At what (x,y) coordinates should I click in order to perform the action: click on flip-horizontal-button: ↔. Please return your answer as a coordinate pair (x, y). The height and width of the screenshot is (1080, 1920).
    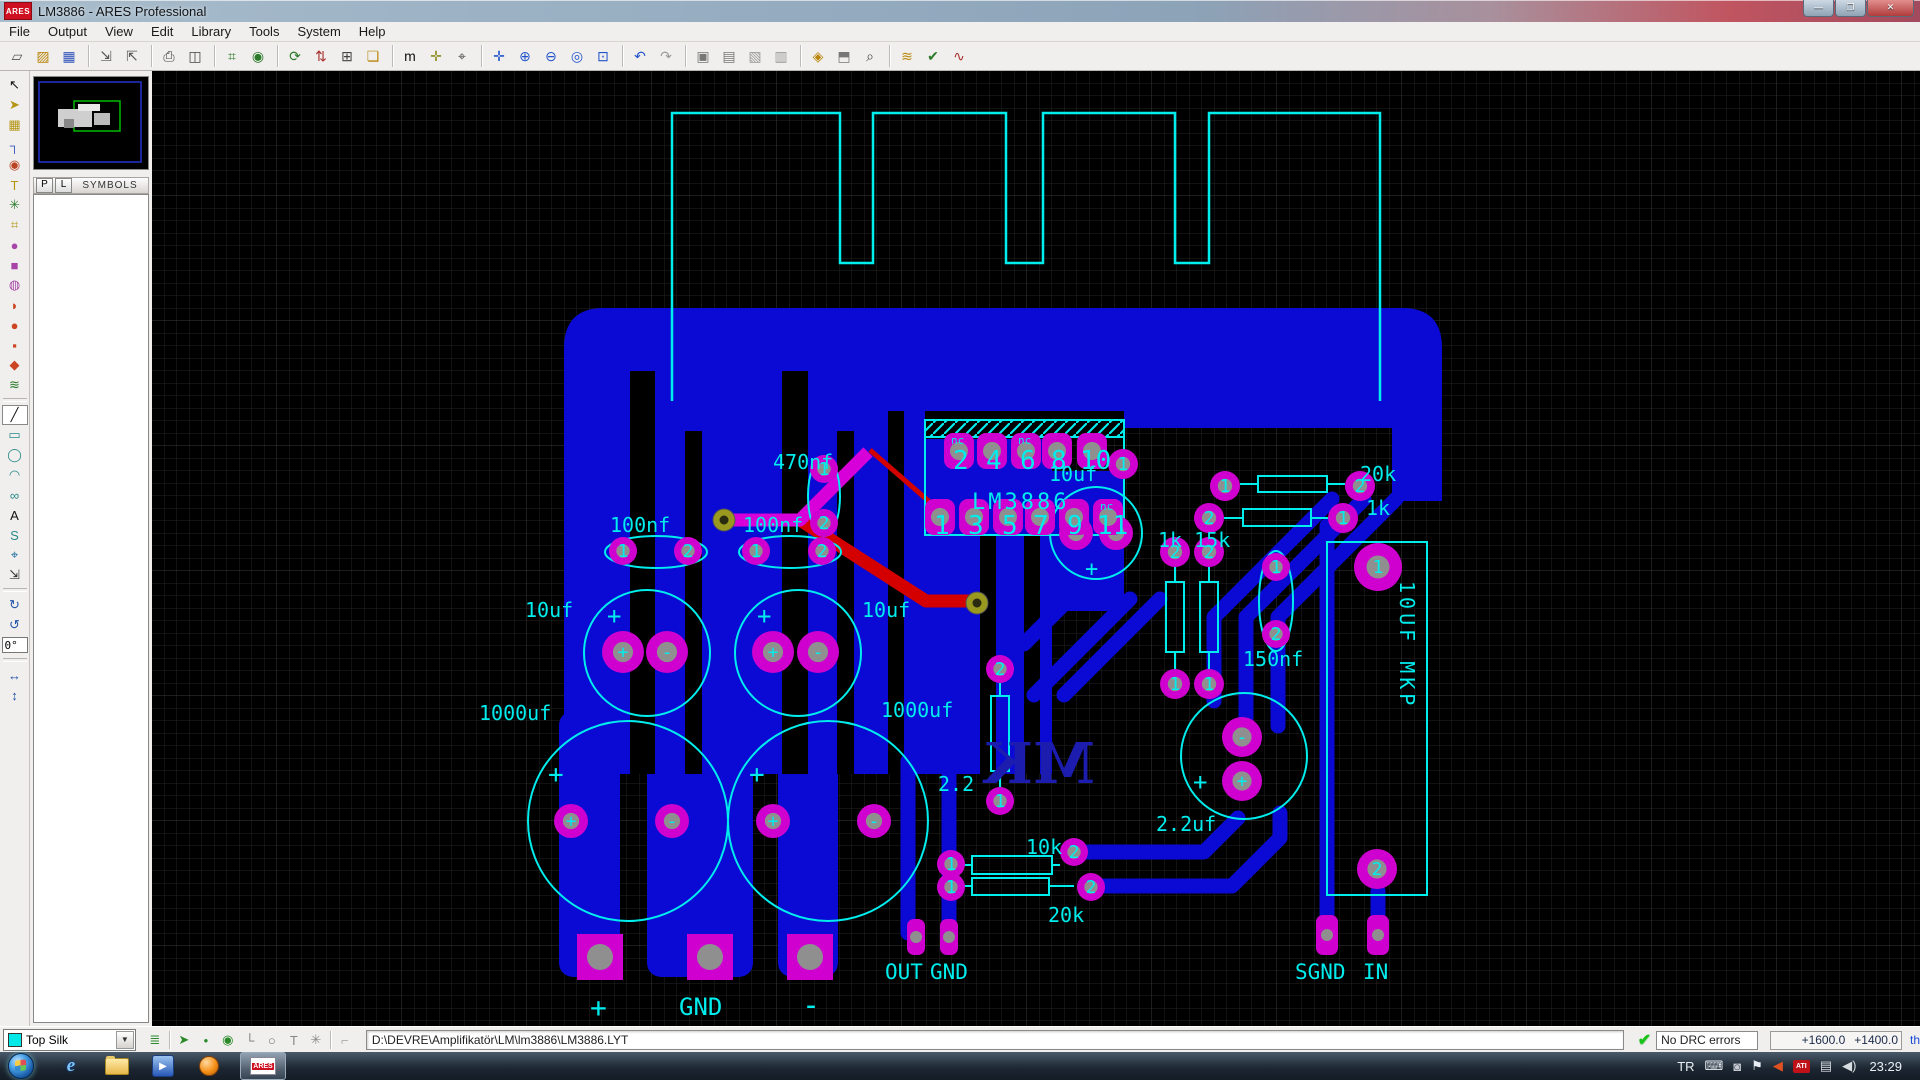
    Looking at the image, I should click on (15, 675).